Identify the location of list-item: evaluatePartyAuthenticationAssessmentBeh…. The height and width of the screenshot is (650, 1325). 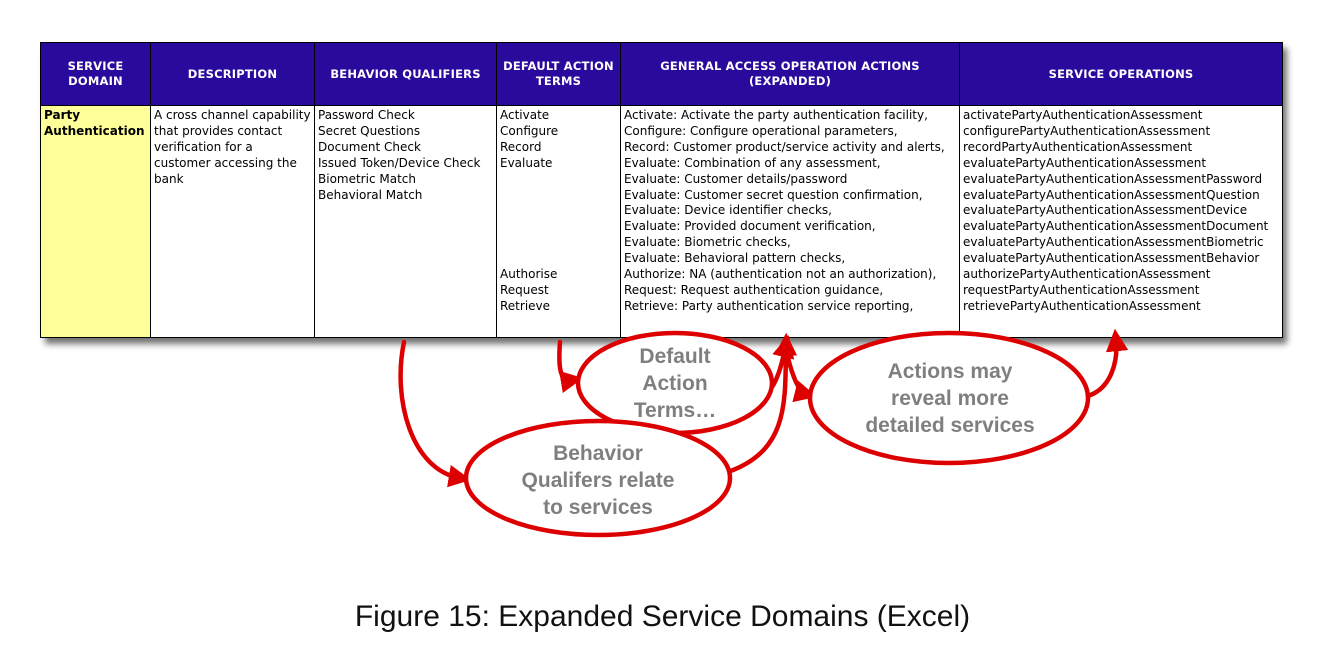
(1111, 258).